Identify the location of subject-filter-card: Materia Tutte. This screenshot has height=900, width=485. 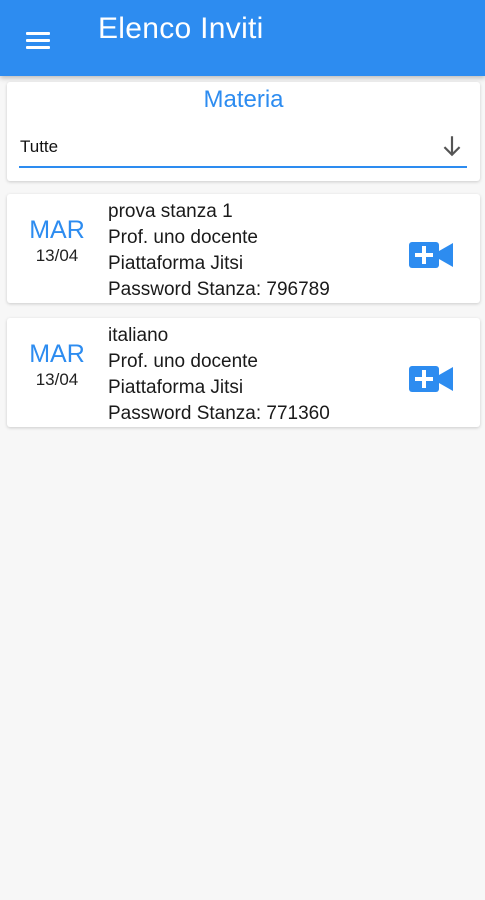
(243, 131).